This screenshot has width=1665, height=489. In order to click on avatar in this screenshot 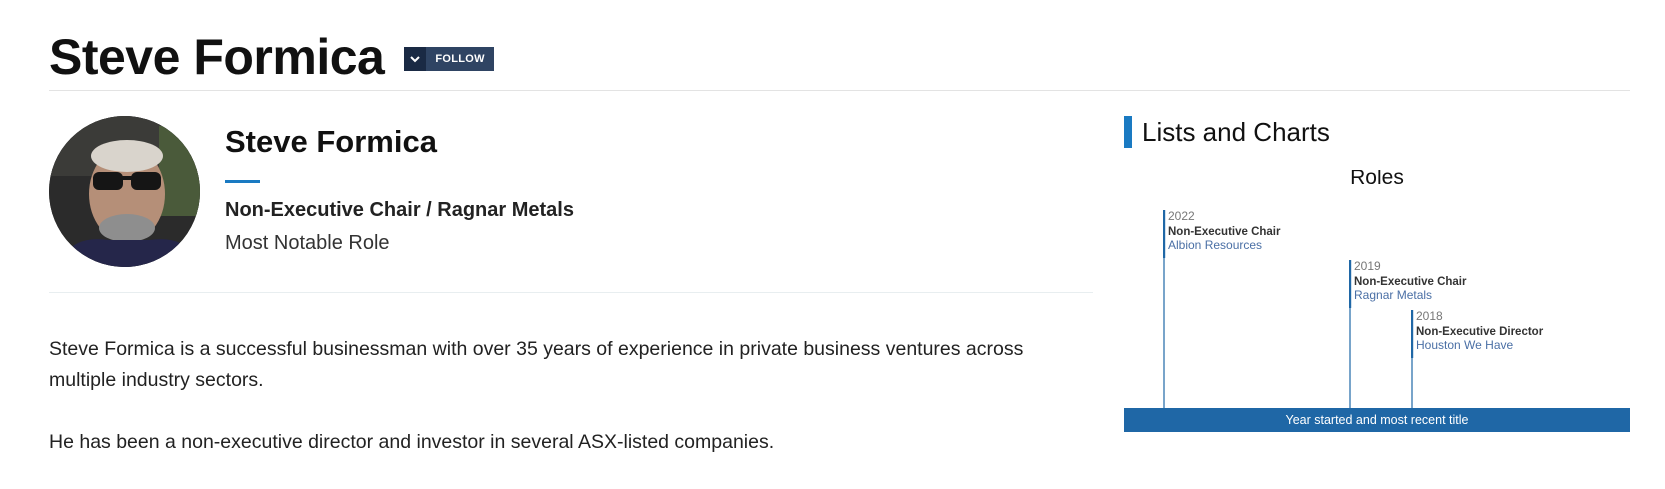, I will do `click(124, 191)`.